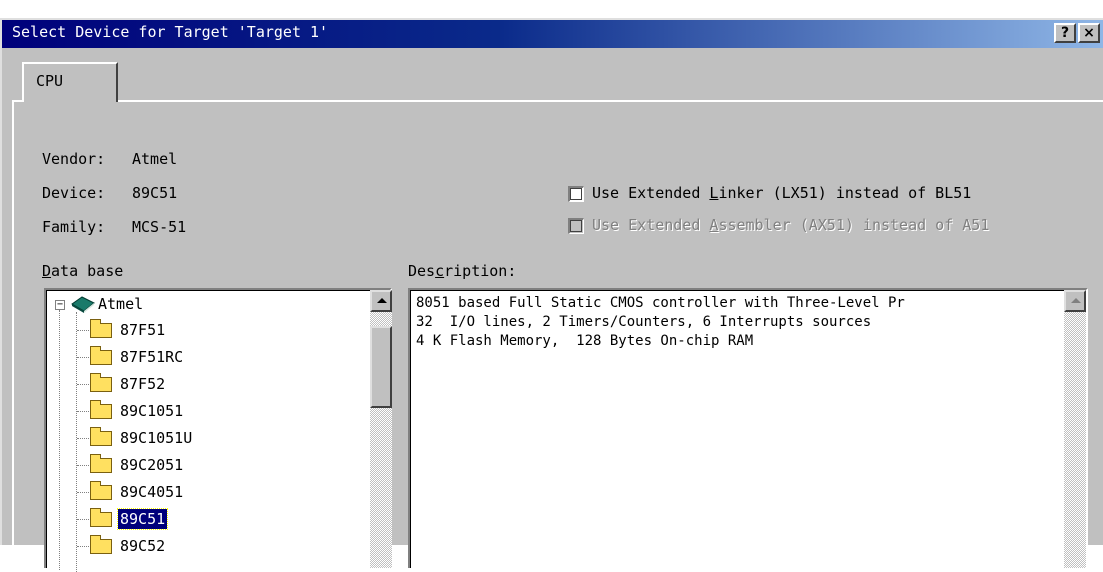 This screenshot has width=1103, height=572. Describe the element at coordinates (142, 519) in the screenshot. I see `tree-item-label: 89C51` at that location.